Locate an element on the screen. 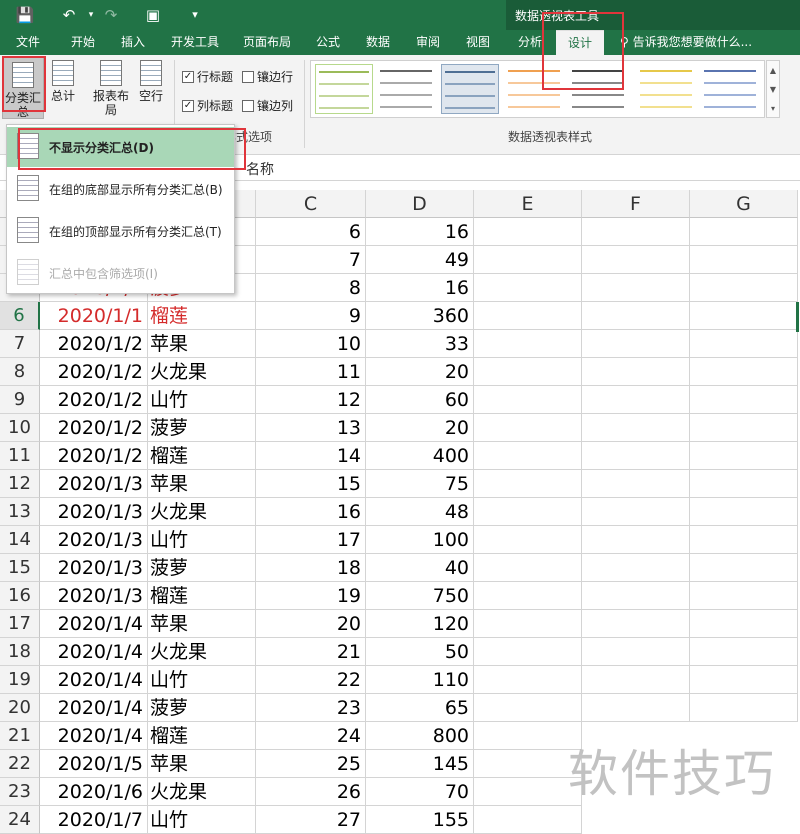 This screenshot has width=800, height=834. undo-dropdown-icon: ▾ is located at coordinates (91, 15).